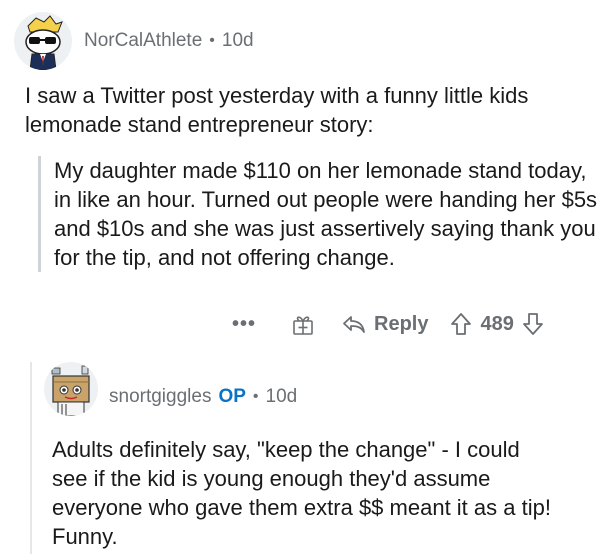  I want to click on reply-label: Reply, so click(401, 323).